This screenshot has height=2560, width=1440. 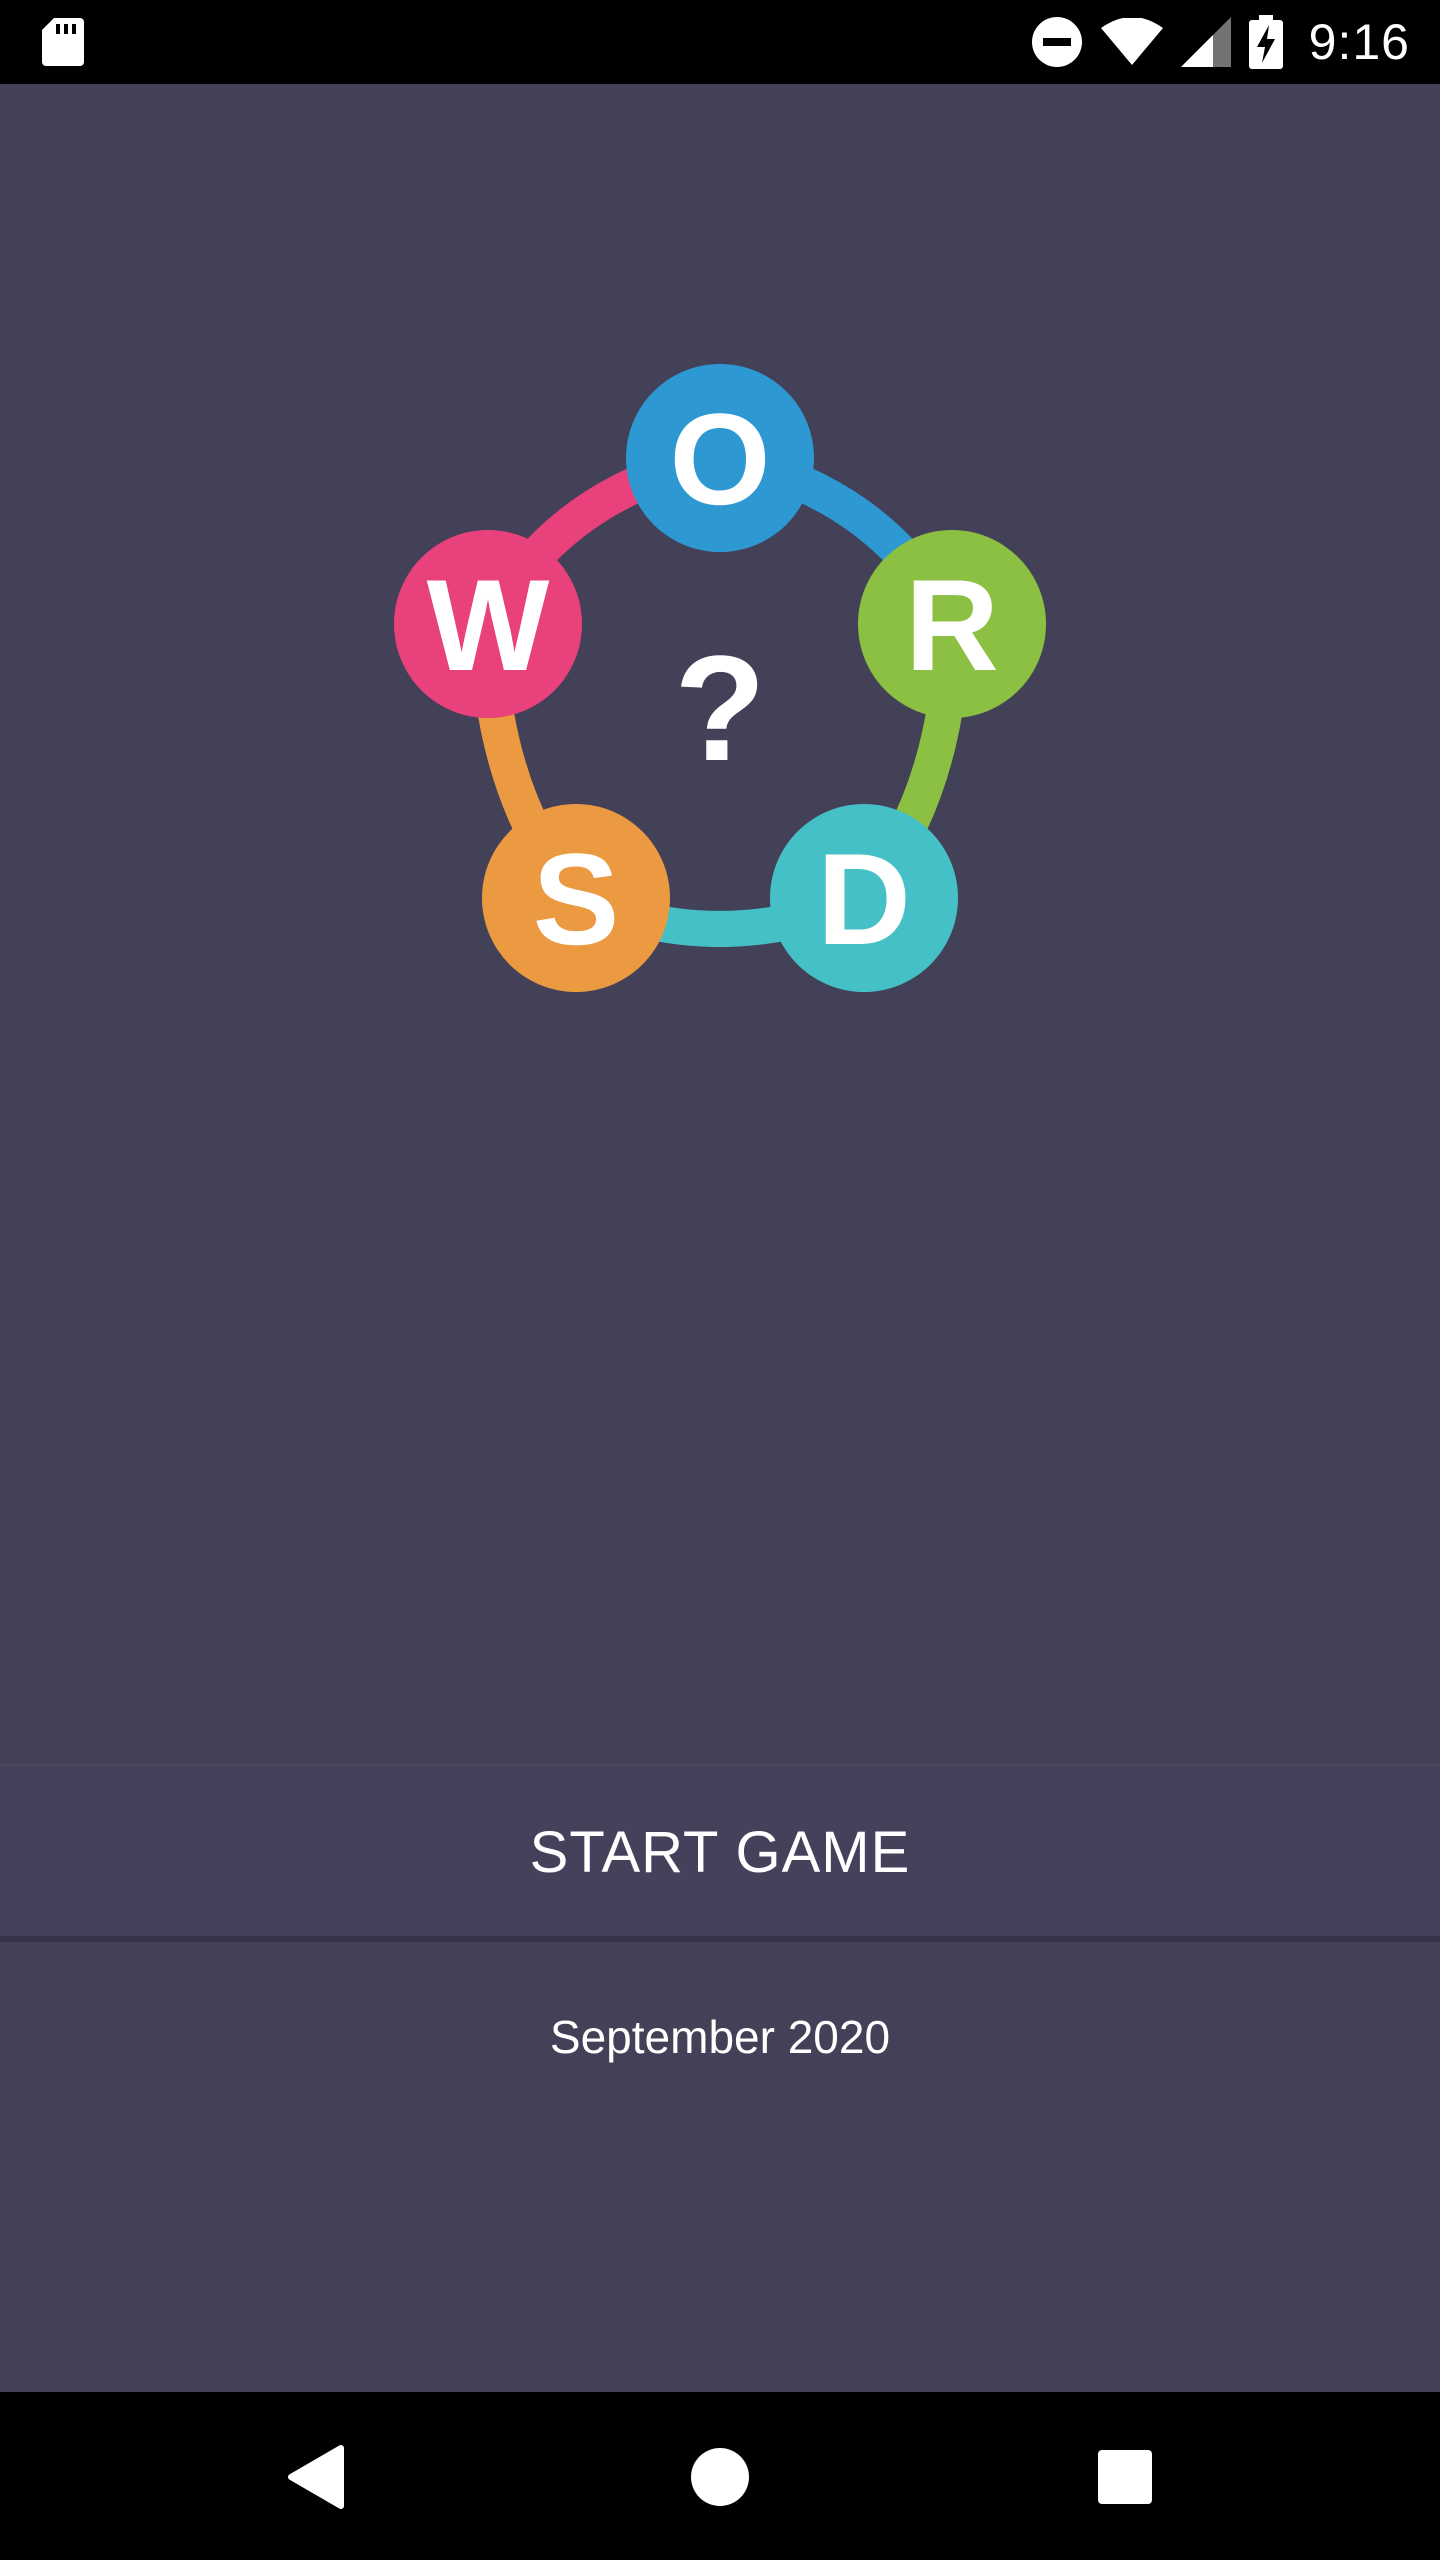 I want to click on system-nav-bar, so click(x=720, y=2476).